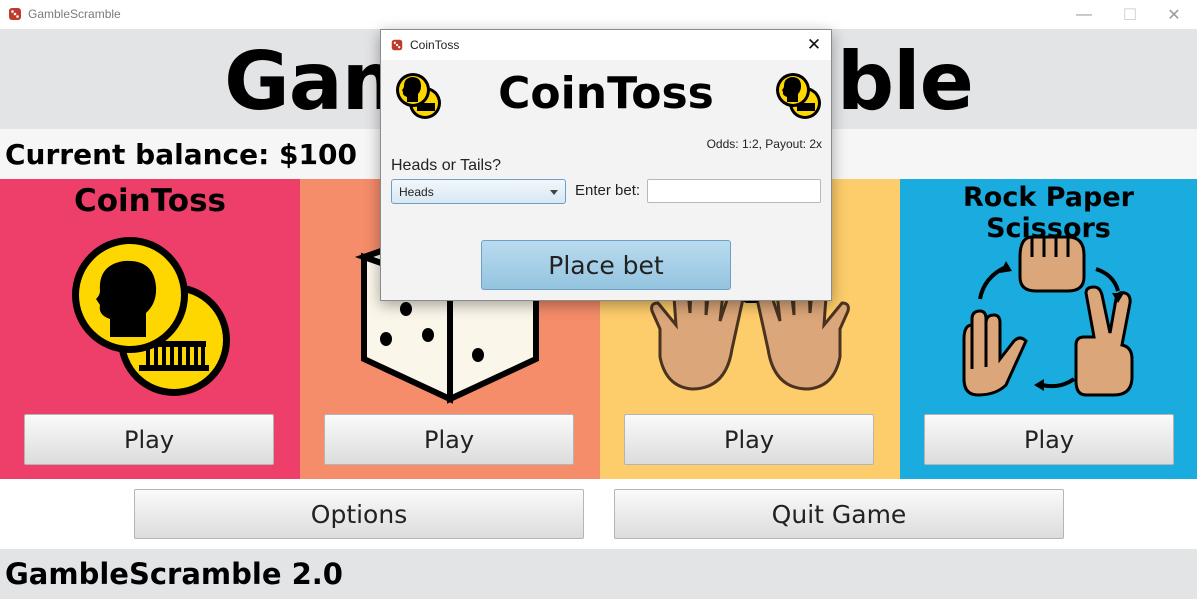  I want to click on game-panel-cointoss: CoinToss Play, so click(150, 329).